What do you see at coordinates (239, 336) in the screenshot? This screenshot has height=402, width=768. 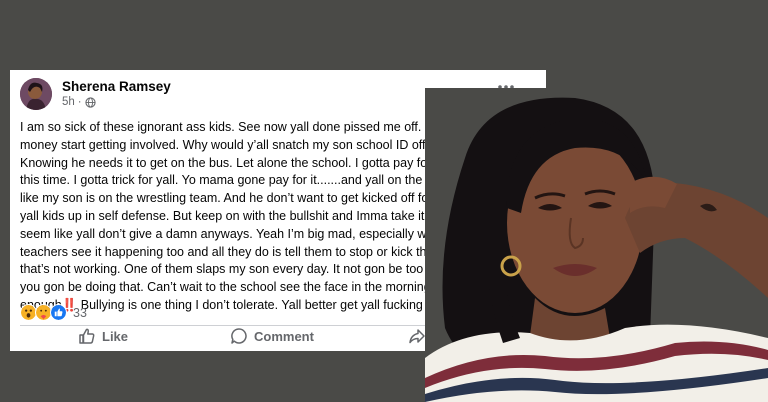 I see `comment-icon` at bounding box center [239, 336].